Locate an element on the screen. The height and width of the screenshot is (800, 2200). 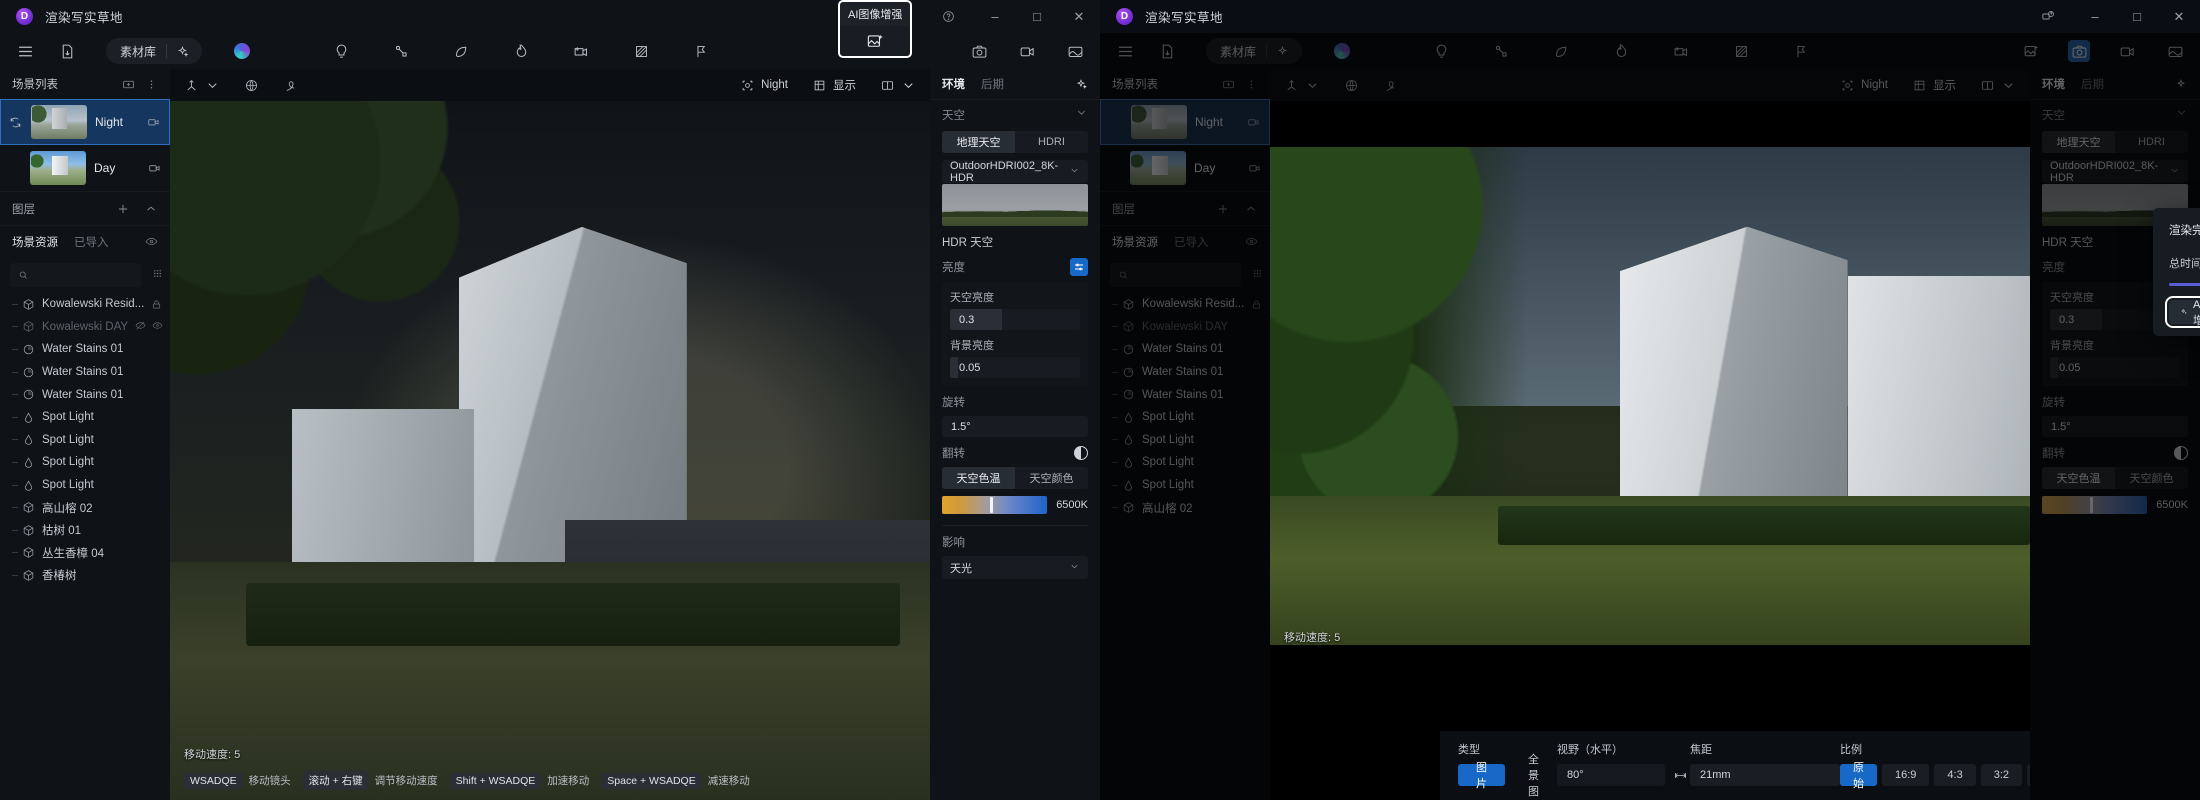
tree-item: Kowalewski DAY is located at coordinates (1185, 327).